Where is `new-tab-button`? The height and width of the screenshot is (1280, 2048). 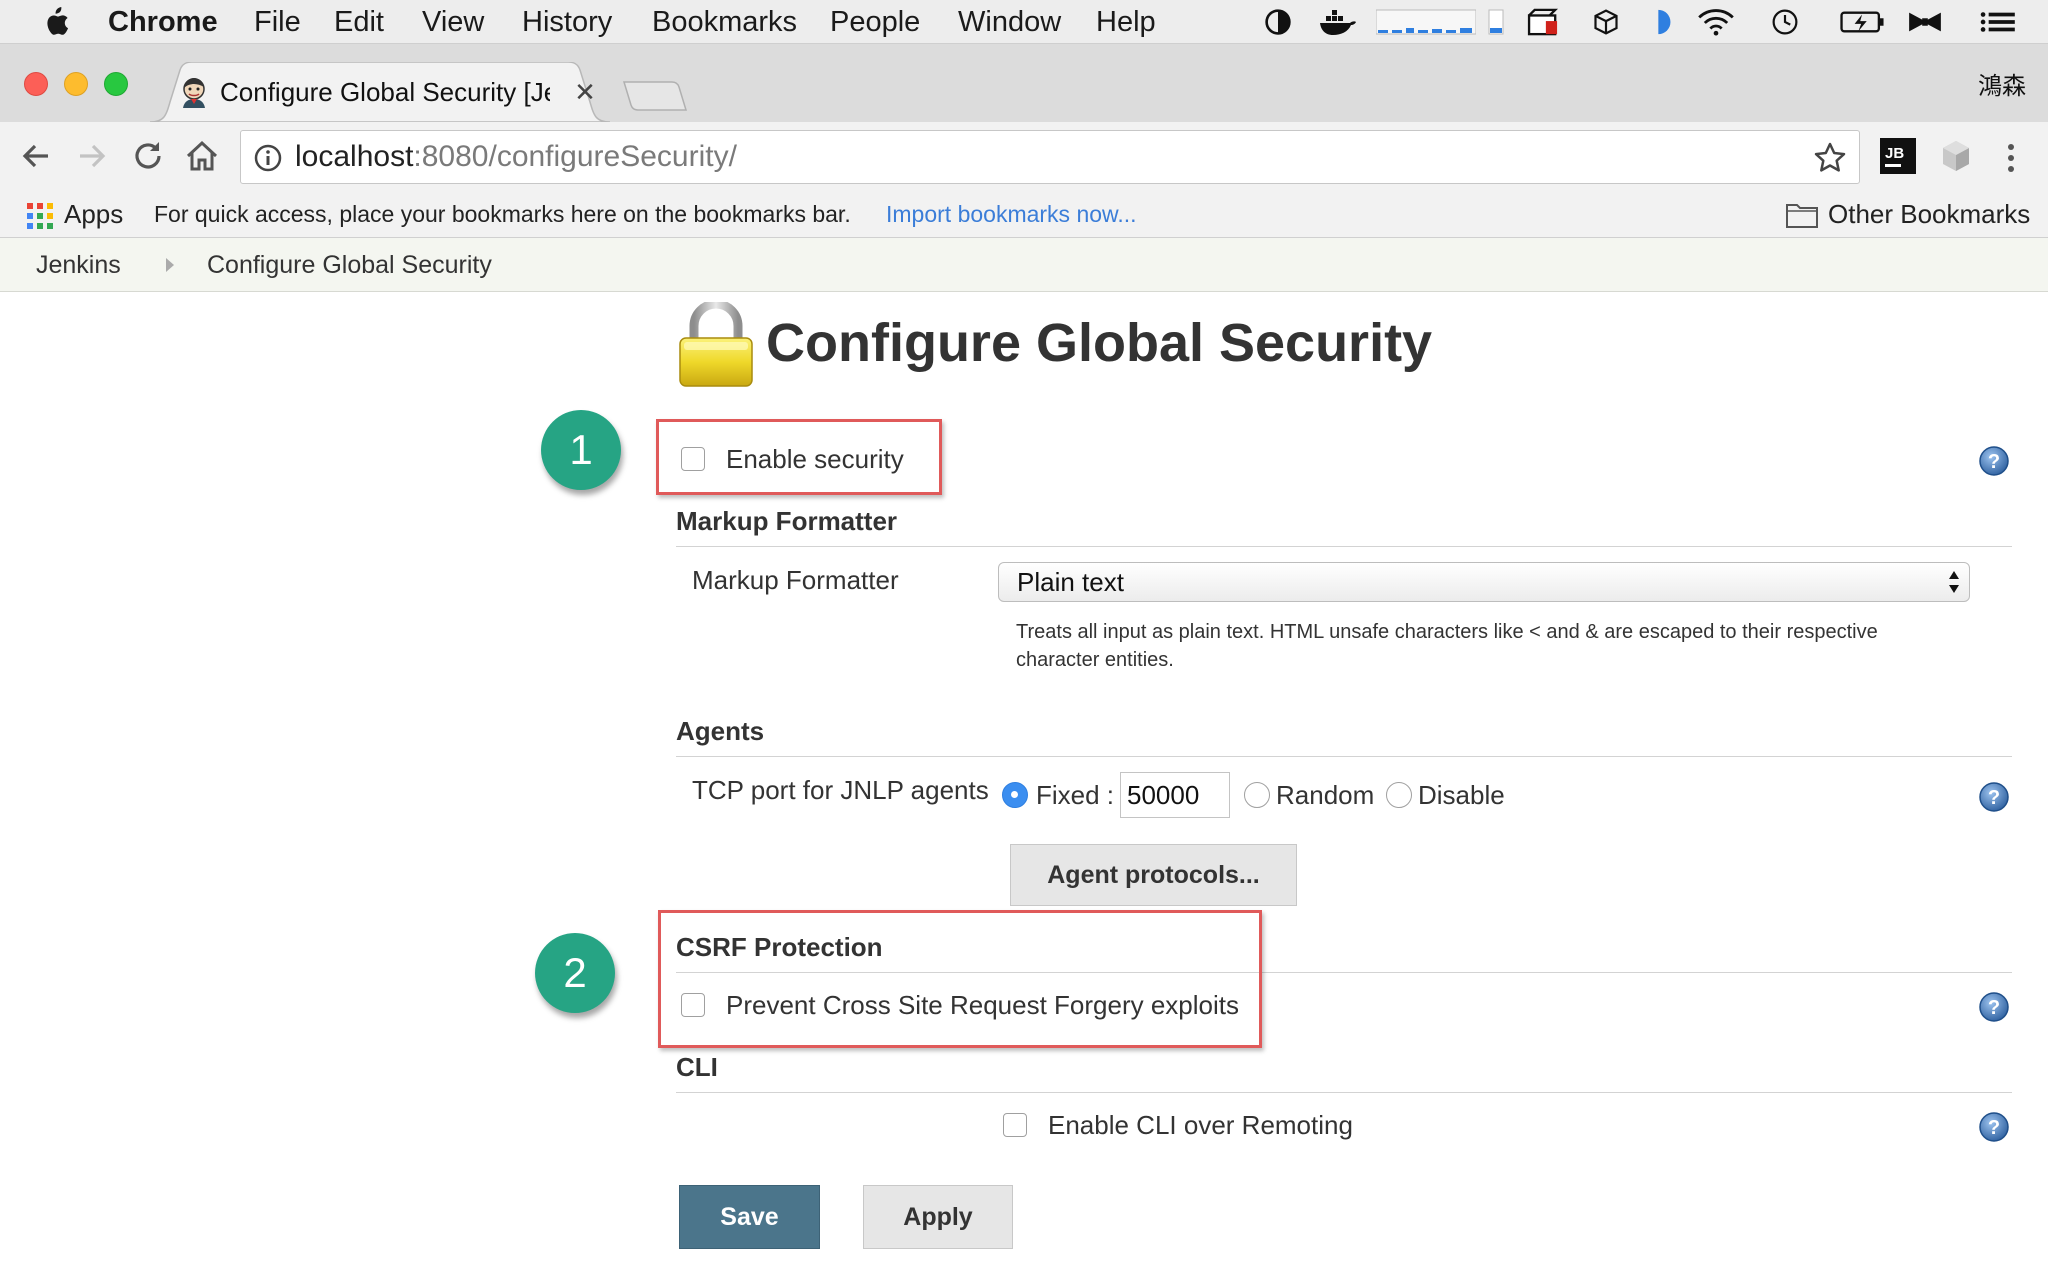 new-tab-button is located at coordinates (655, 96).